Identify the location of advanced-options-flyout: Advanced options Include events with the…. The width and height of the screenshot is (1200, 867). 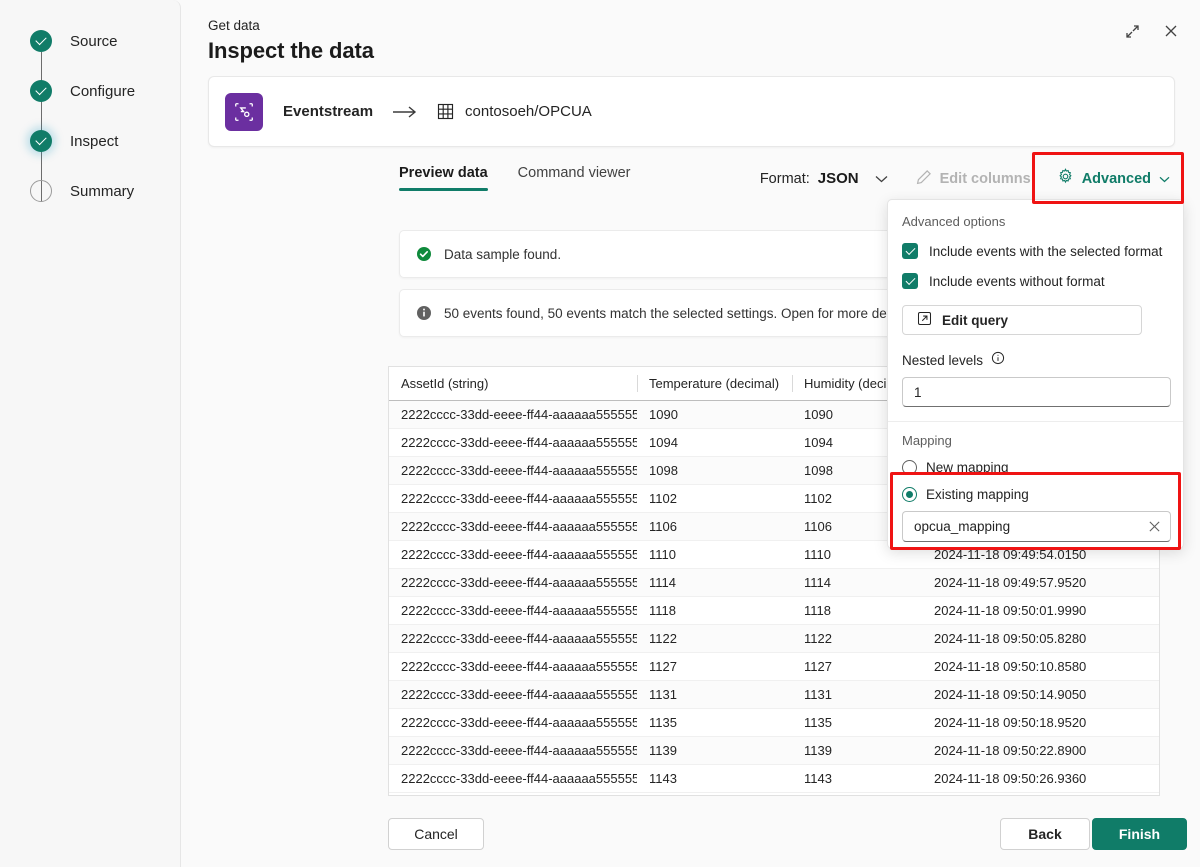
(1035, 374).